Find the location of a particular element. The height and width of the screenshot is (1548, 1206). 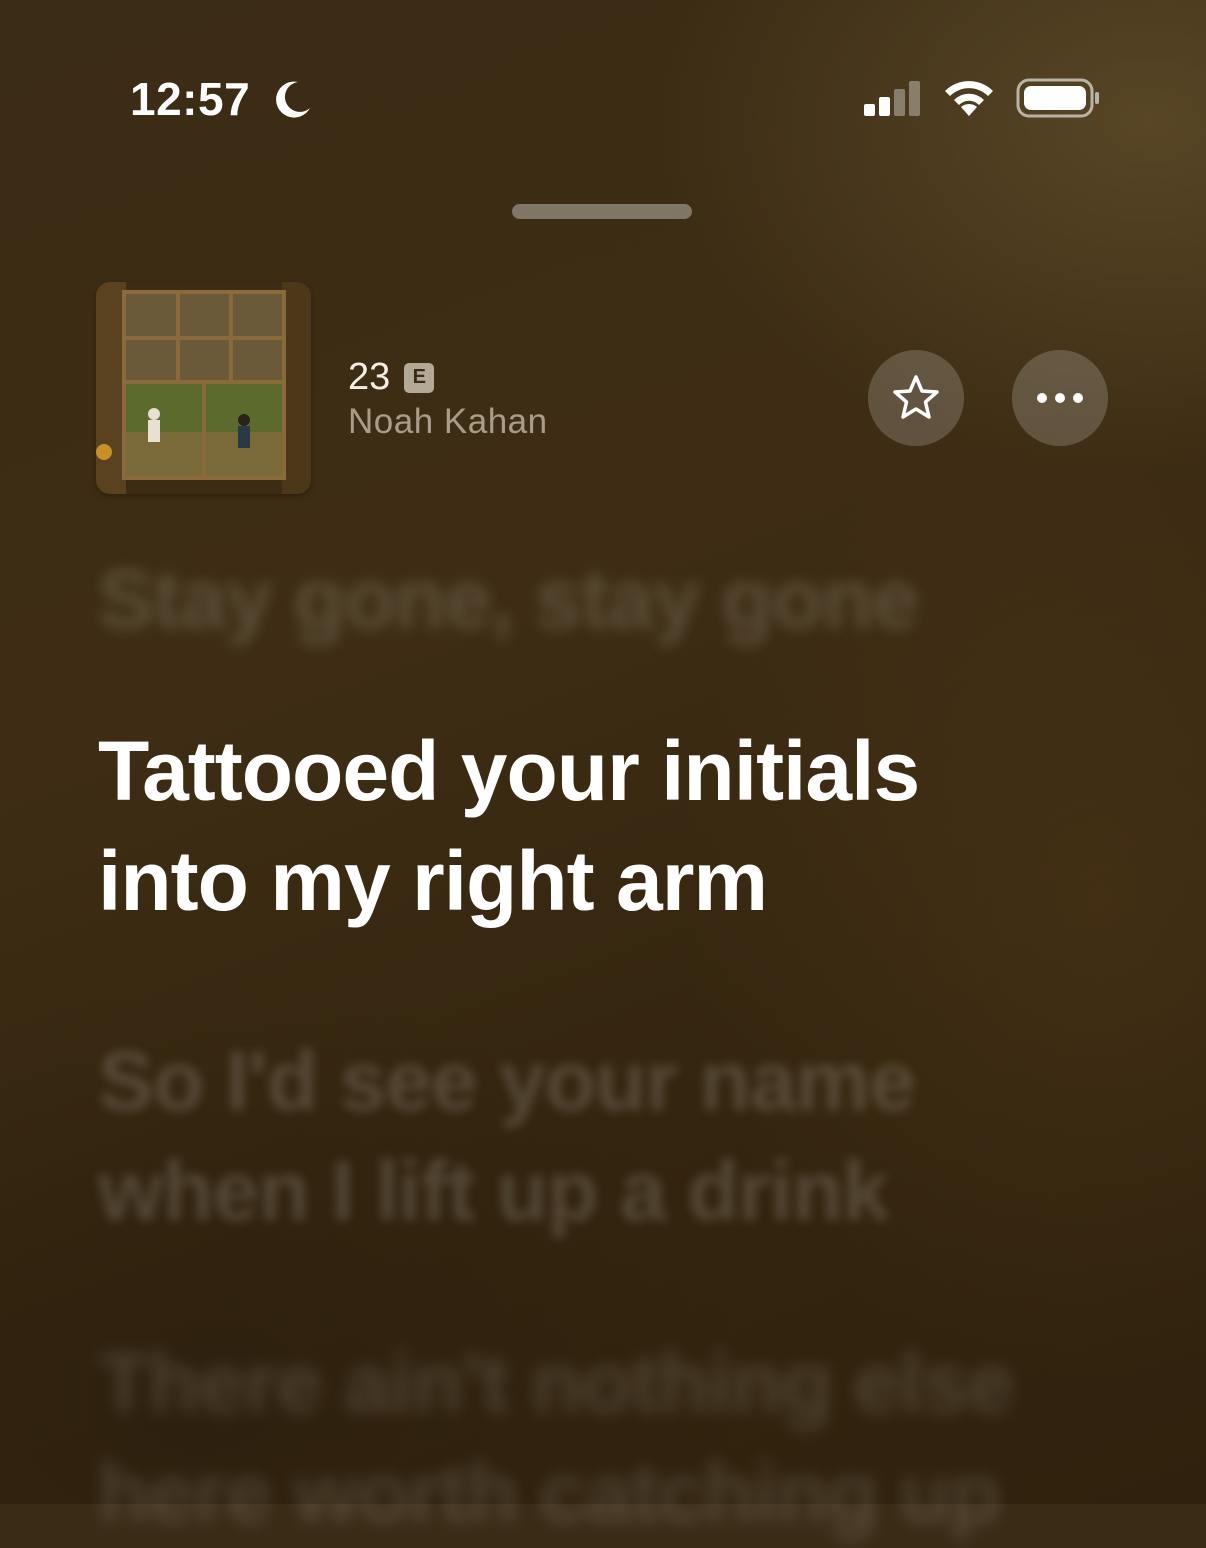

favorite-button is located at coordinates (916, 398).